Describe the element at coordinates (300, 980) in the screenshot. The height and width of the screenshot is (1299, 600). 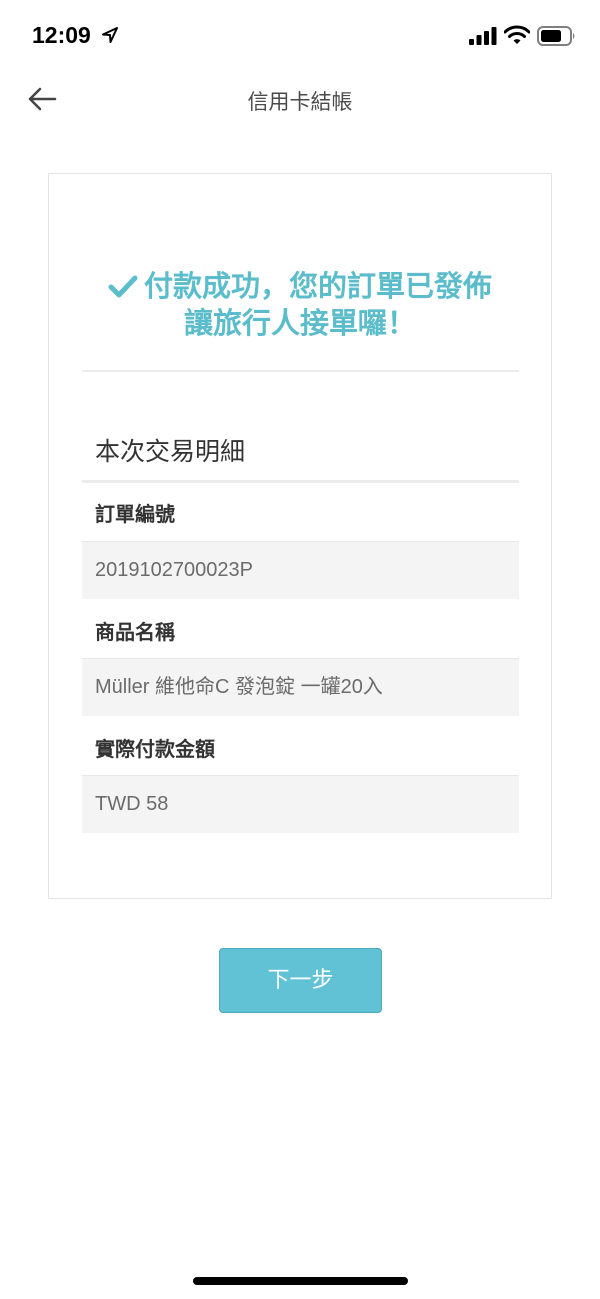
I see `next-button: 下一步` at that location.